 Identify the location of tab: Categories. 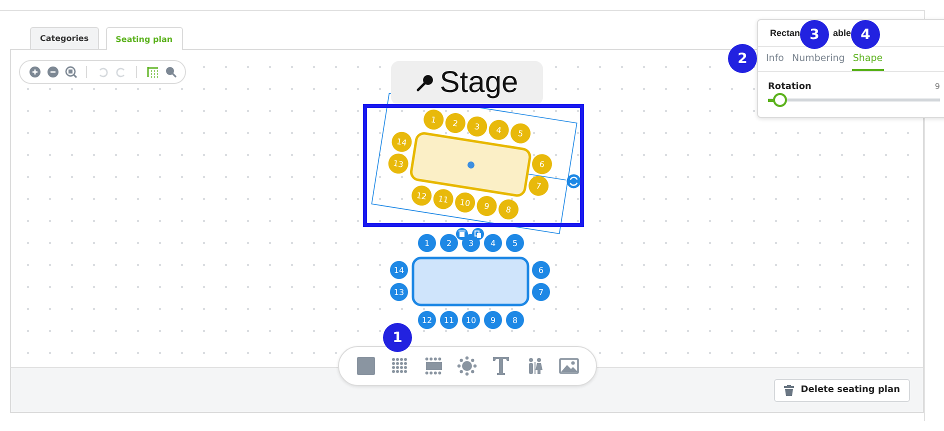
(64, 38).